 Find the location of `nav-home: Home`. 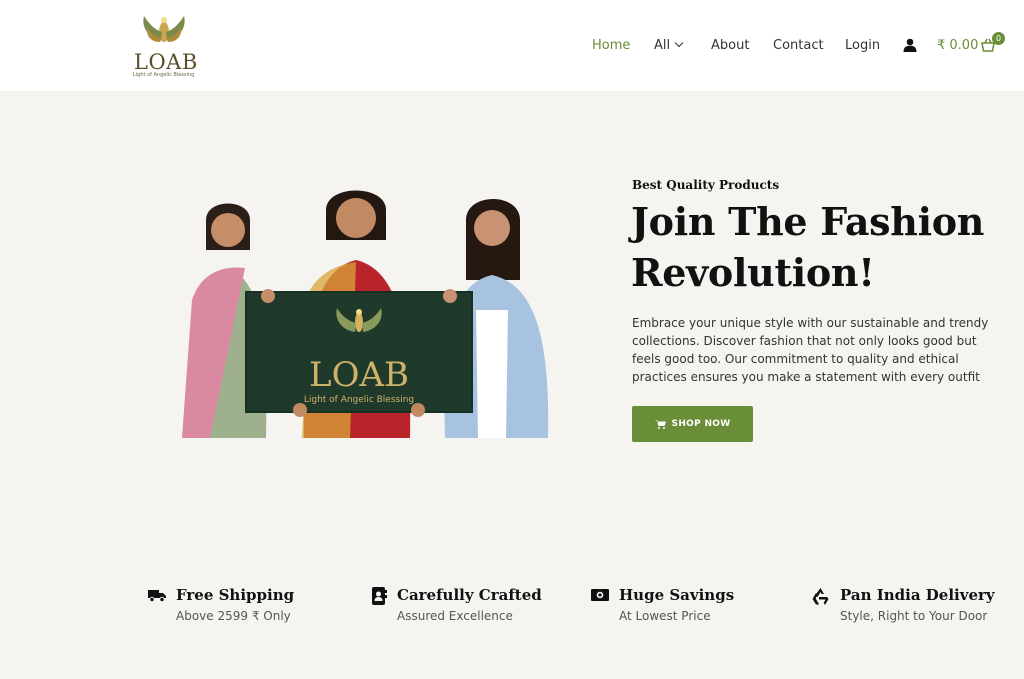

nav-home: Home is located at coordinates (611, 46).